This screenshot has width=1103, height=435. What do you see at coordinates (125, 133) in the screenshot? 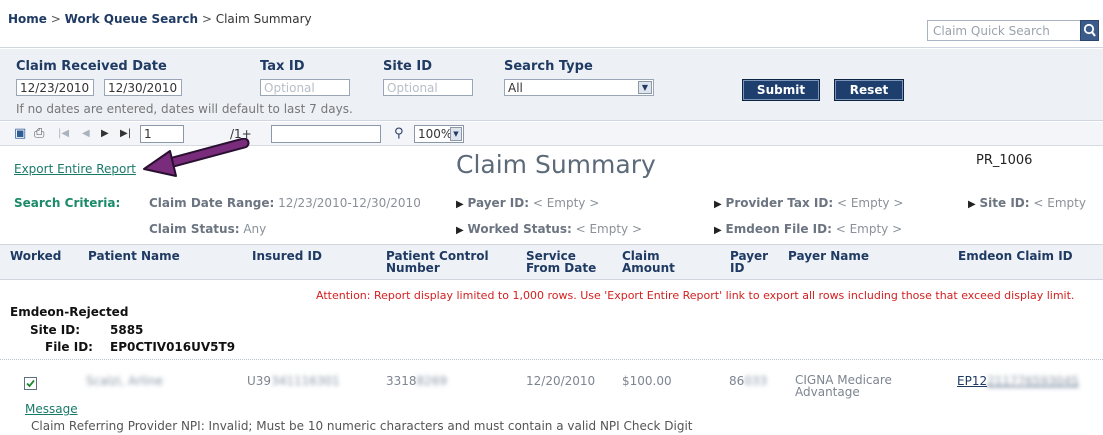
I see `last-page-icon: ▶|` at bounding box center [125, 133].